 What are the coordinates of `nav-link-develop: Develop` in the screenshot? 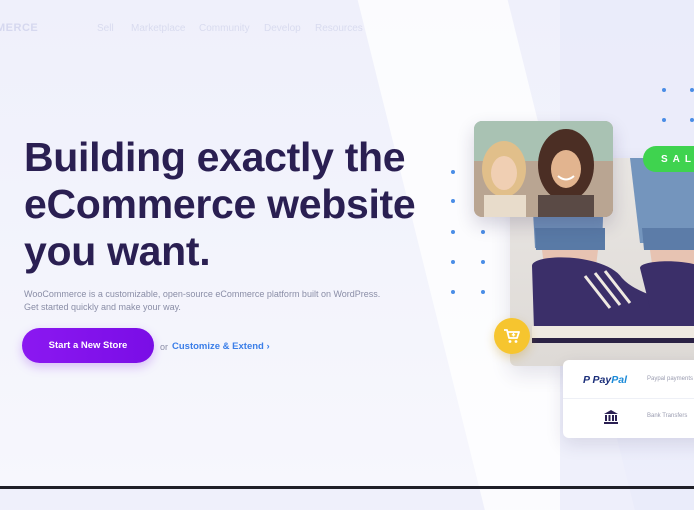 It's located at (282, 28).